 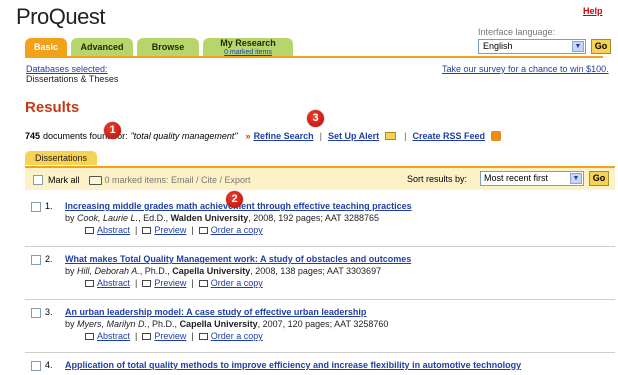 I want to click on interface-language-select: English ▼, so click(x=532, y=46).